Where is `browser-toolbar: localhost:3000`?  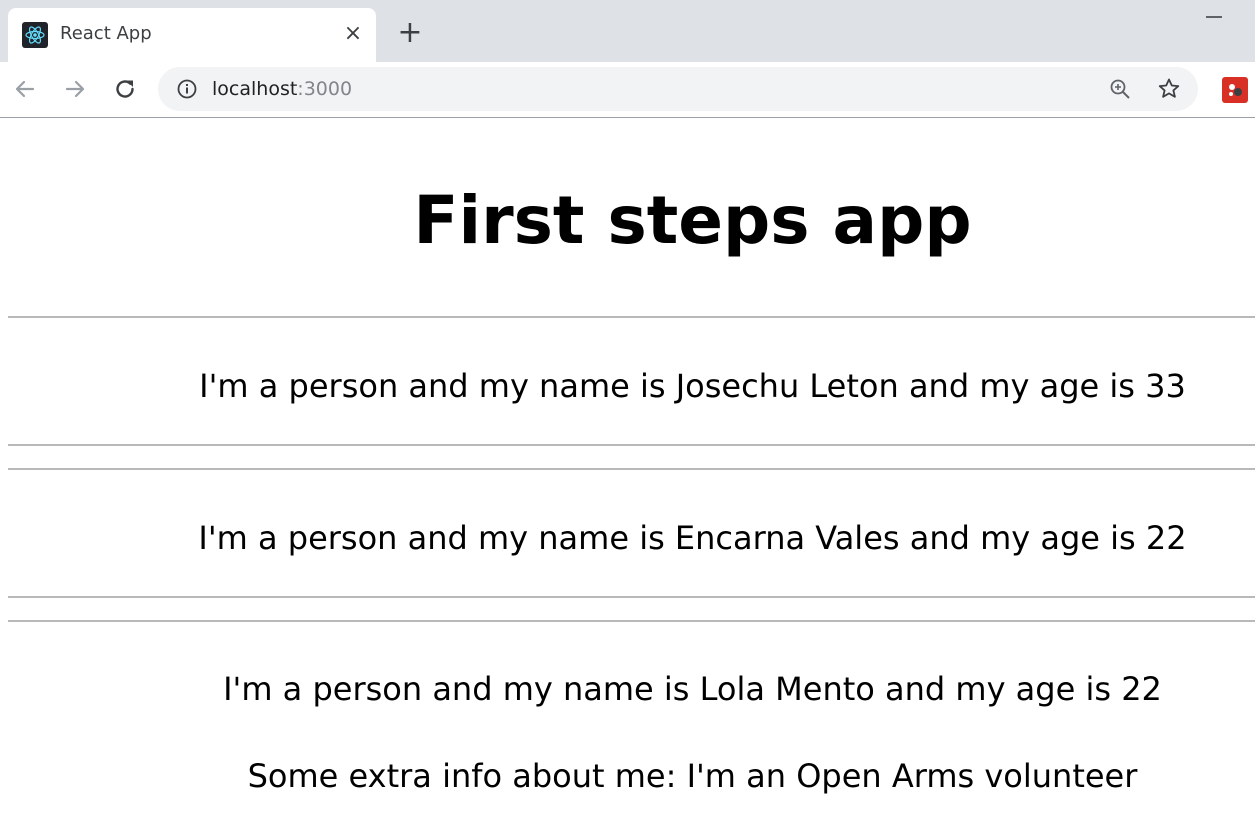
browser-toolbar: localhost:3000 is located at coordinates (627, 90).